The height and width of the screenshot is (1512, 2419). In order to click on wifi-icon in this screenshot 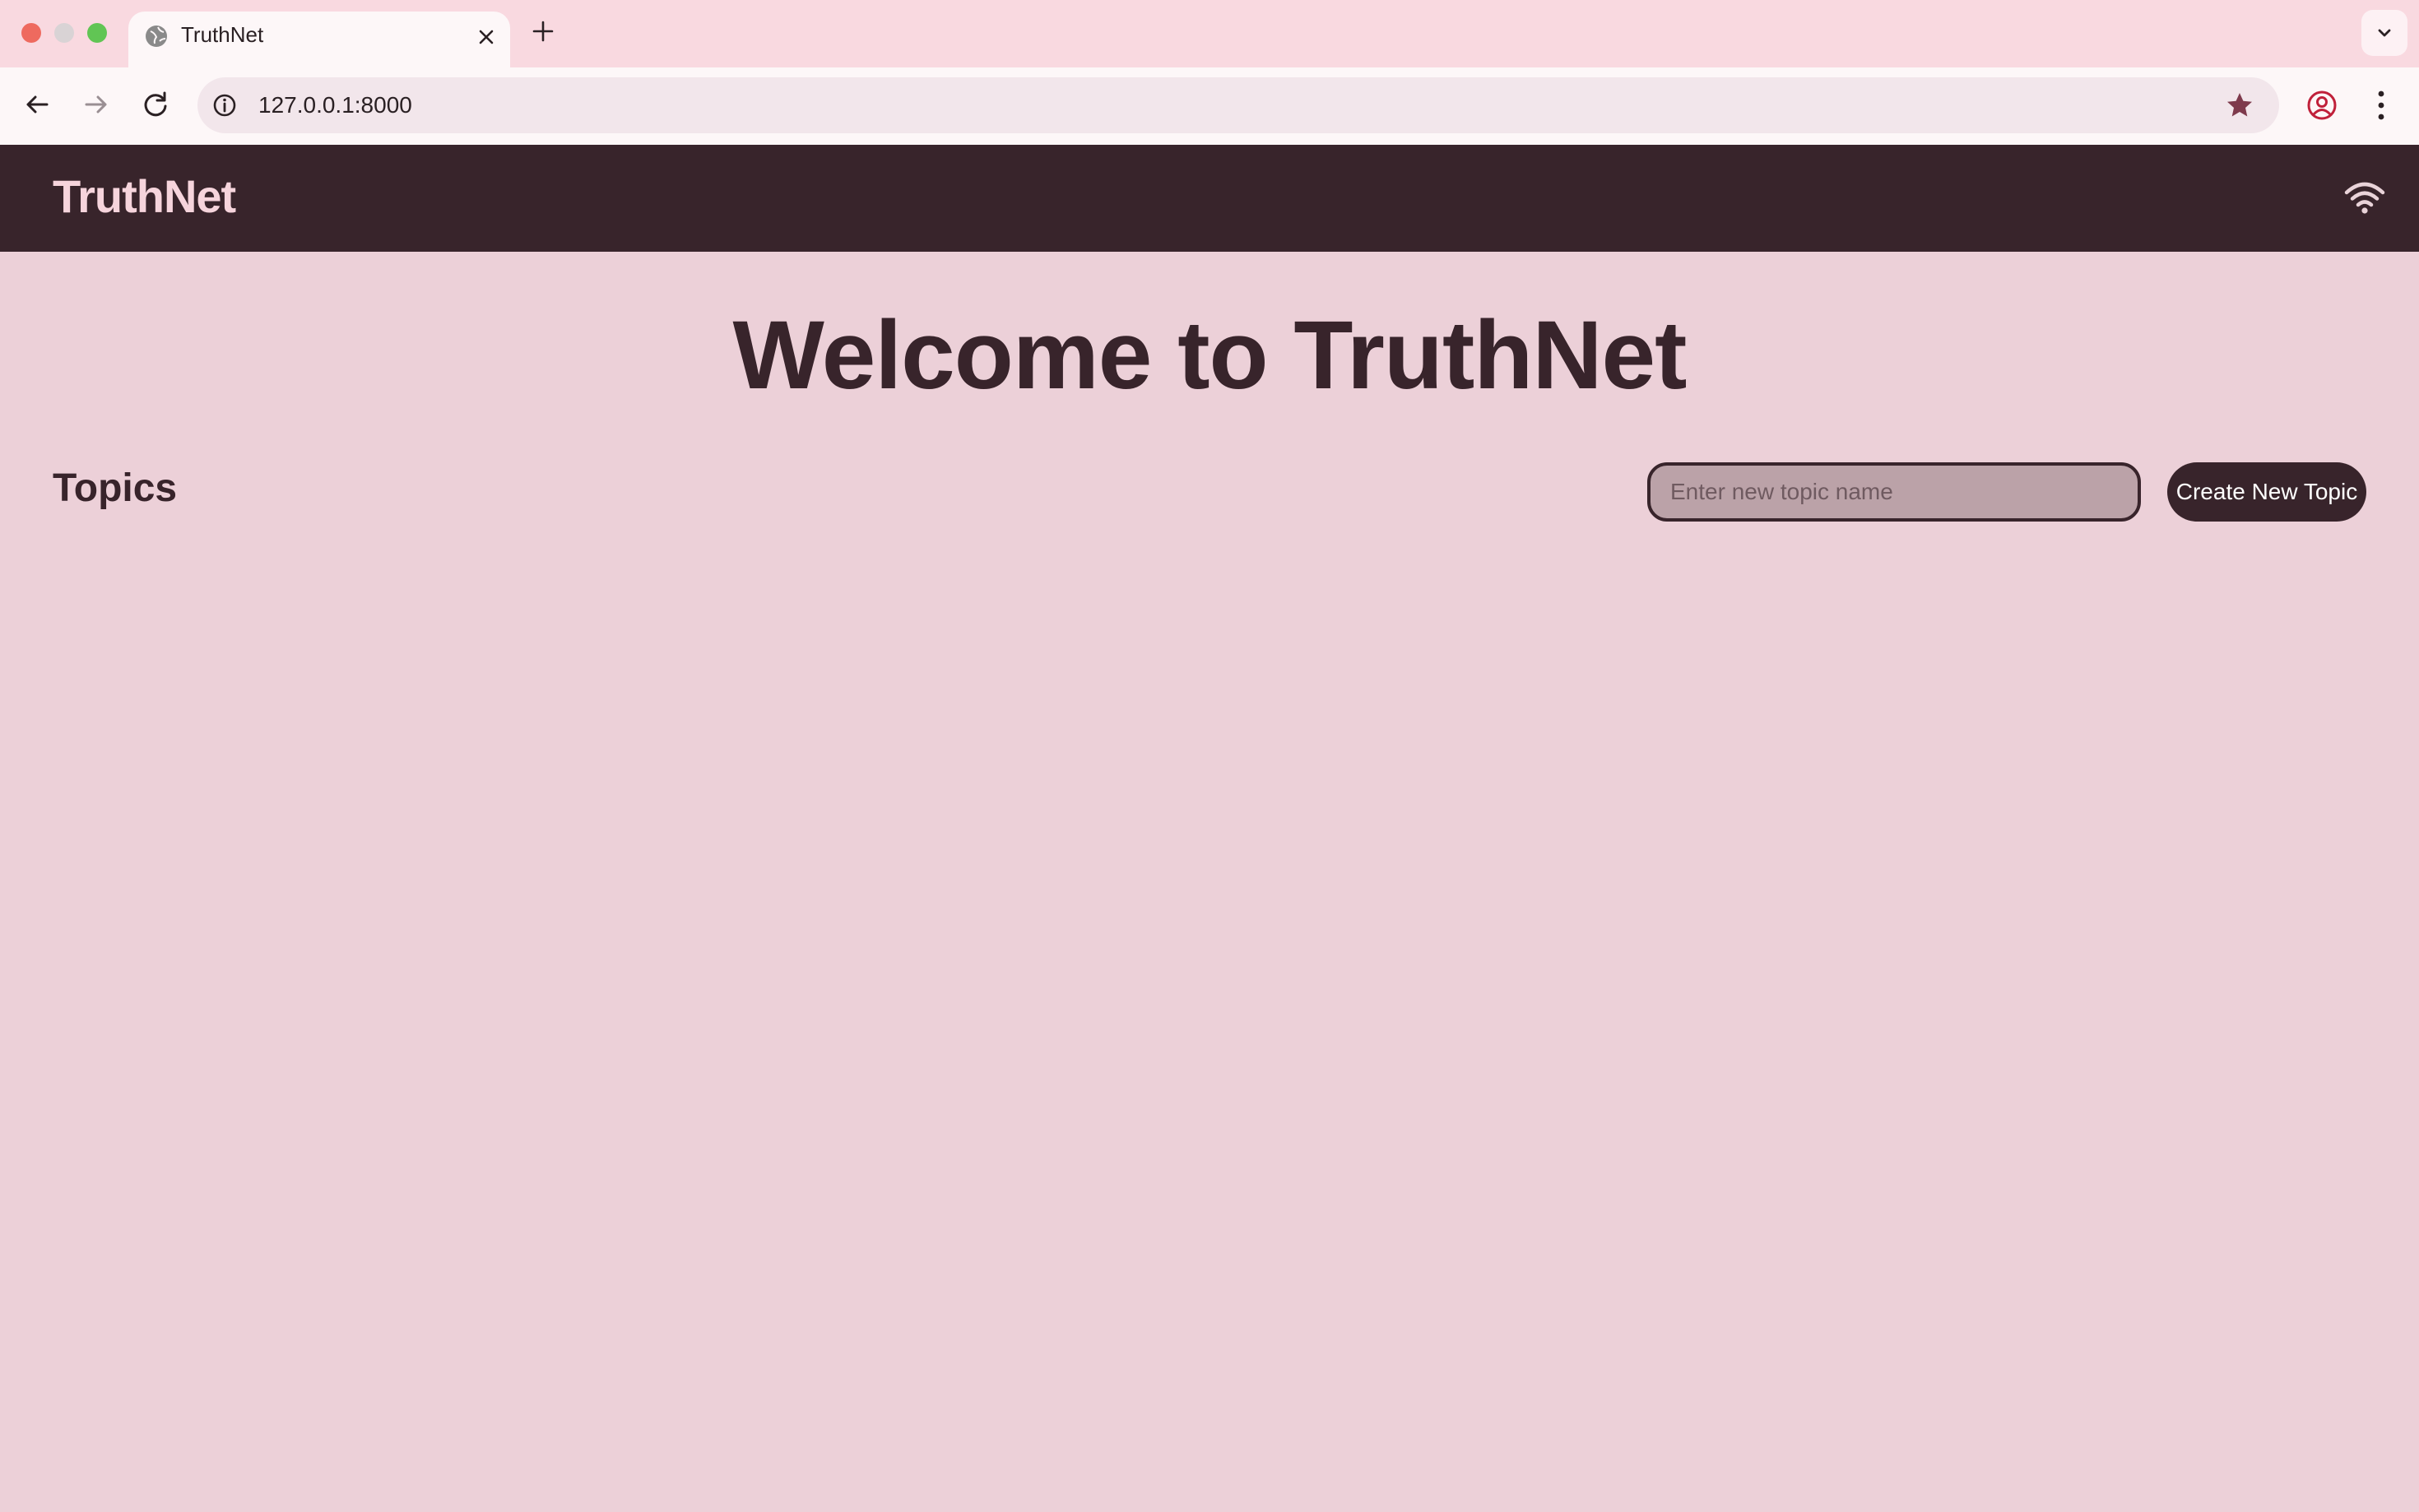, I will do `click(2364, 198)`.